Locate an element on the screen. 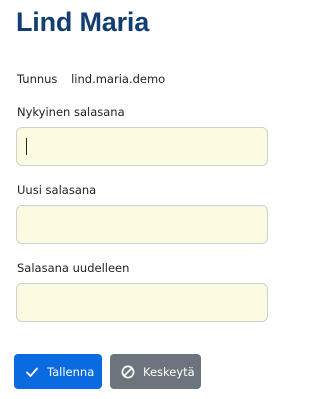 This screenshot has width=320, height=399. cancel-button: Keskeytä is located at coordinates (155, 371).